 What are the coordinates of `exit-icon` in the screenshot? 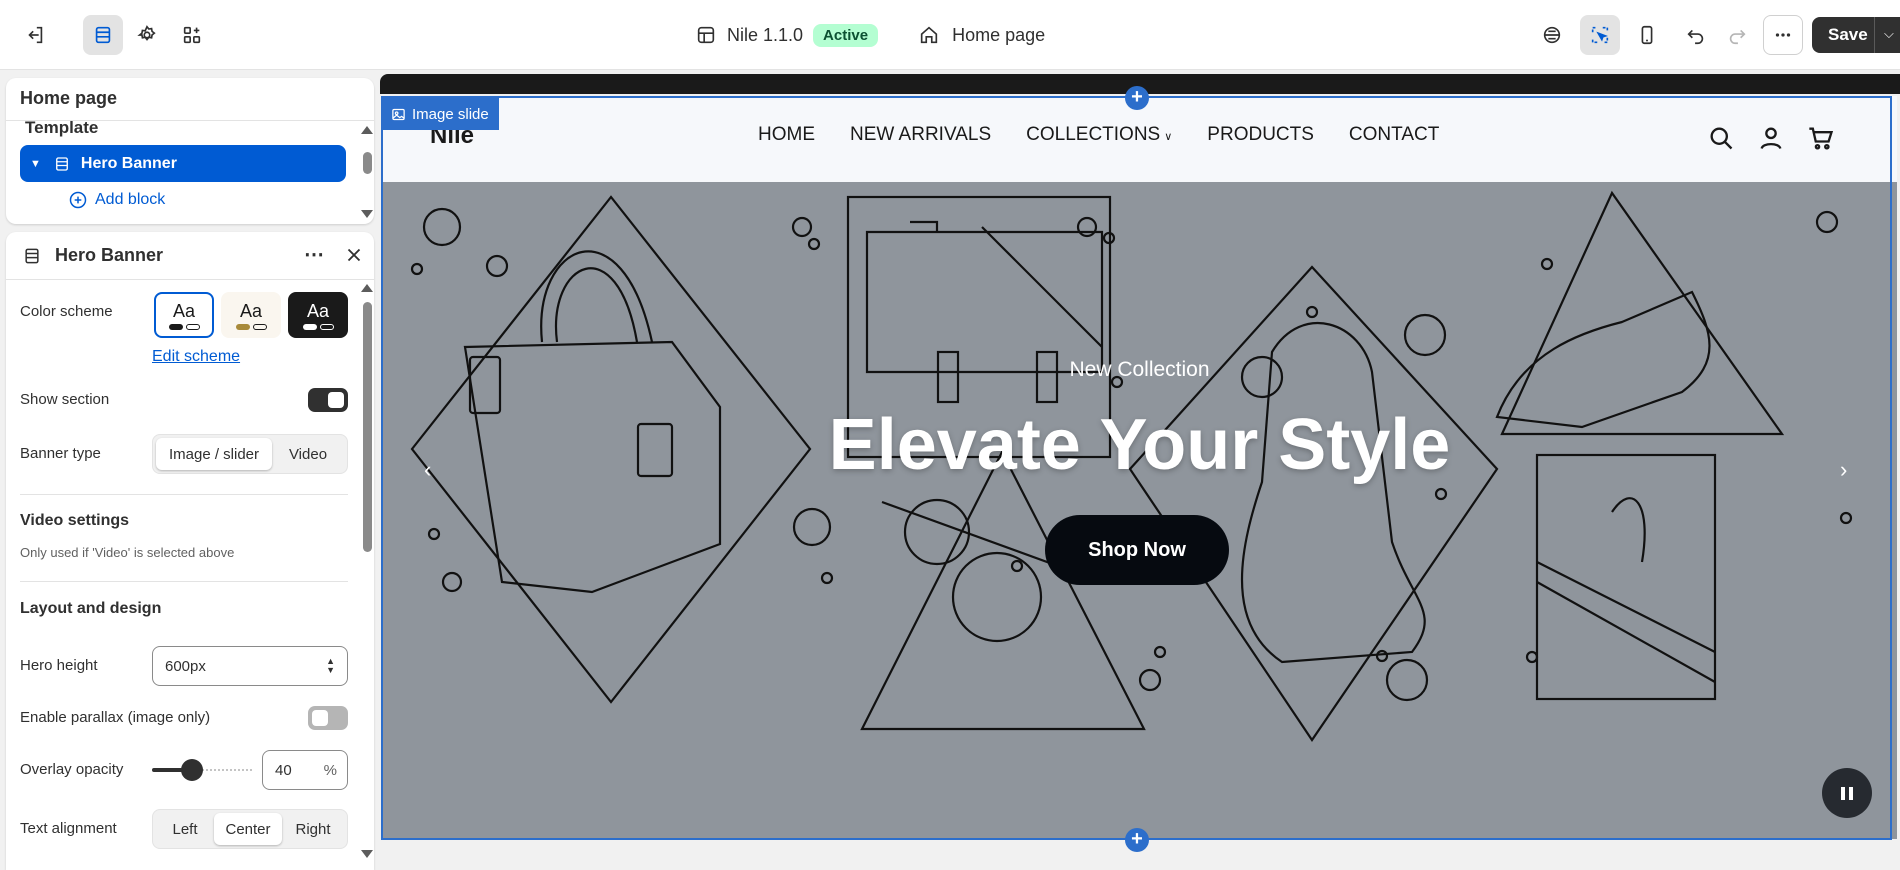 It's located at (35, 35).